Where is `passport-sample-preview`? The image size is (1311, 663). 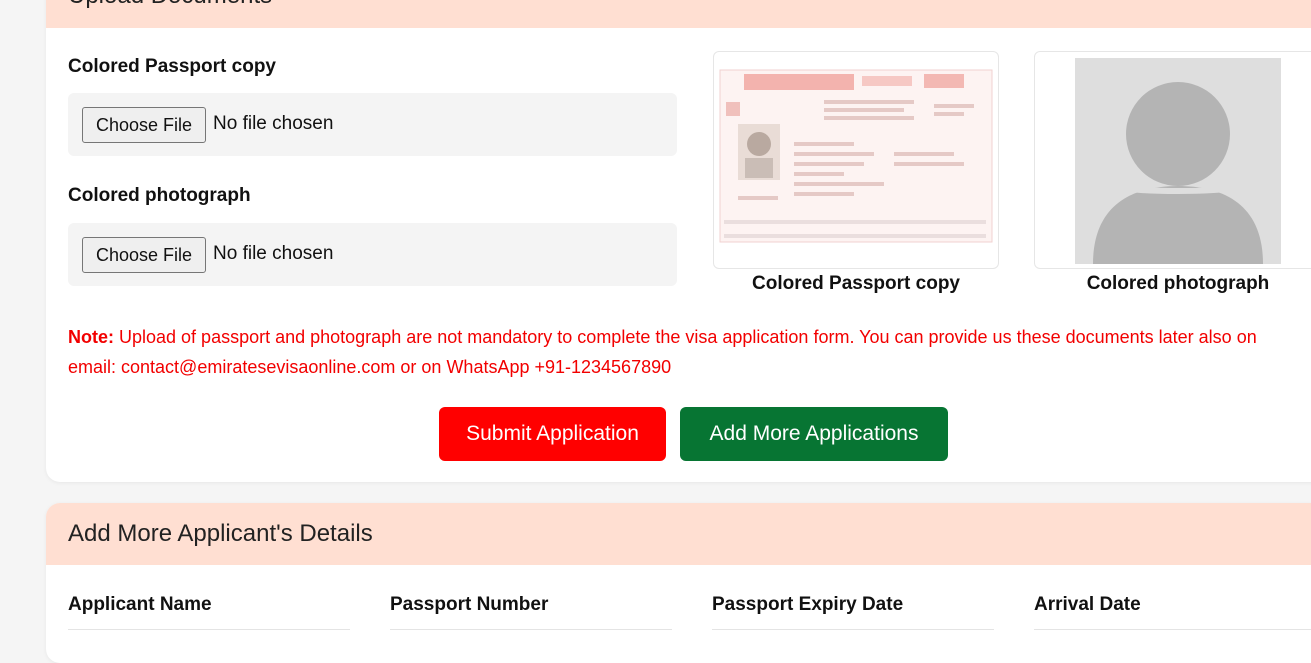 passport-sample-preview is located at coordinates (856, 160).